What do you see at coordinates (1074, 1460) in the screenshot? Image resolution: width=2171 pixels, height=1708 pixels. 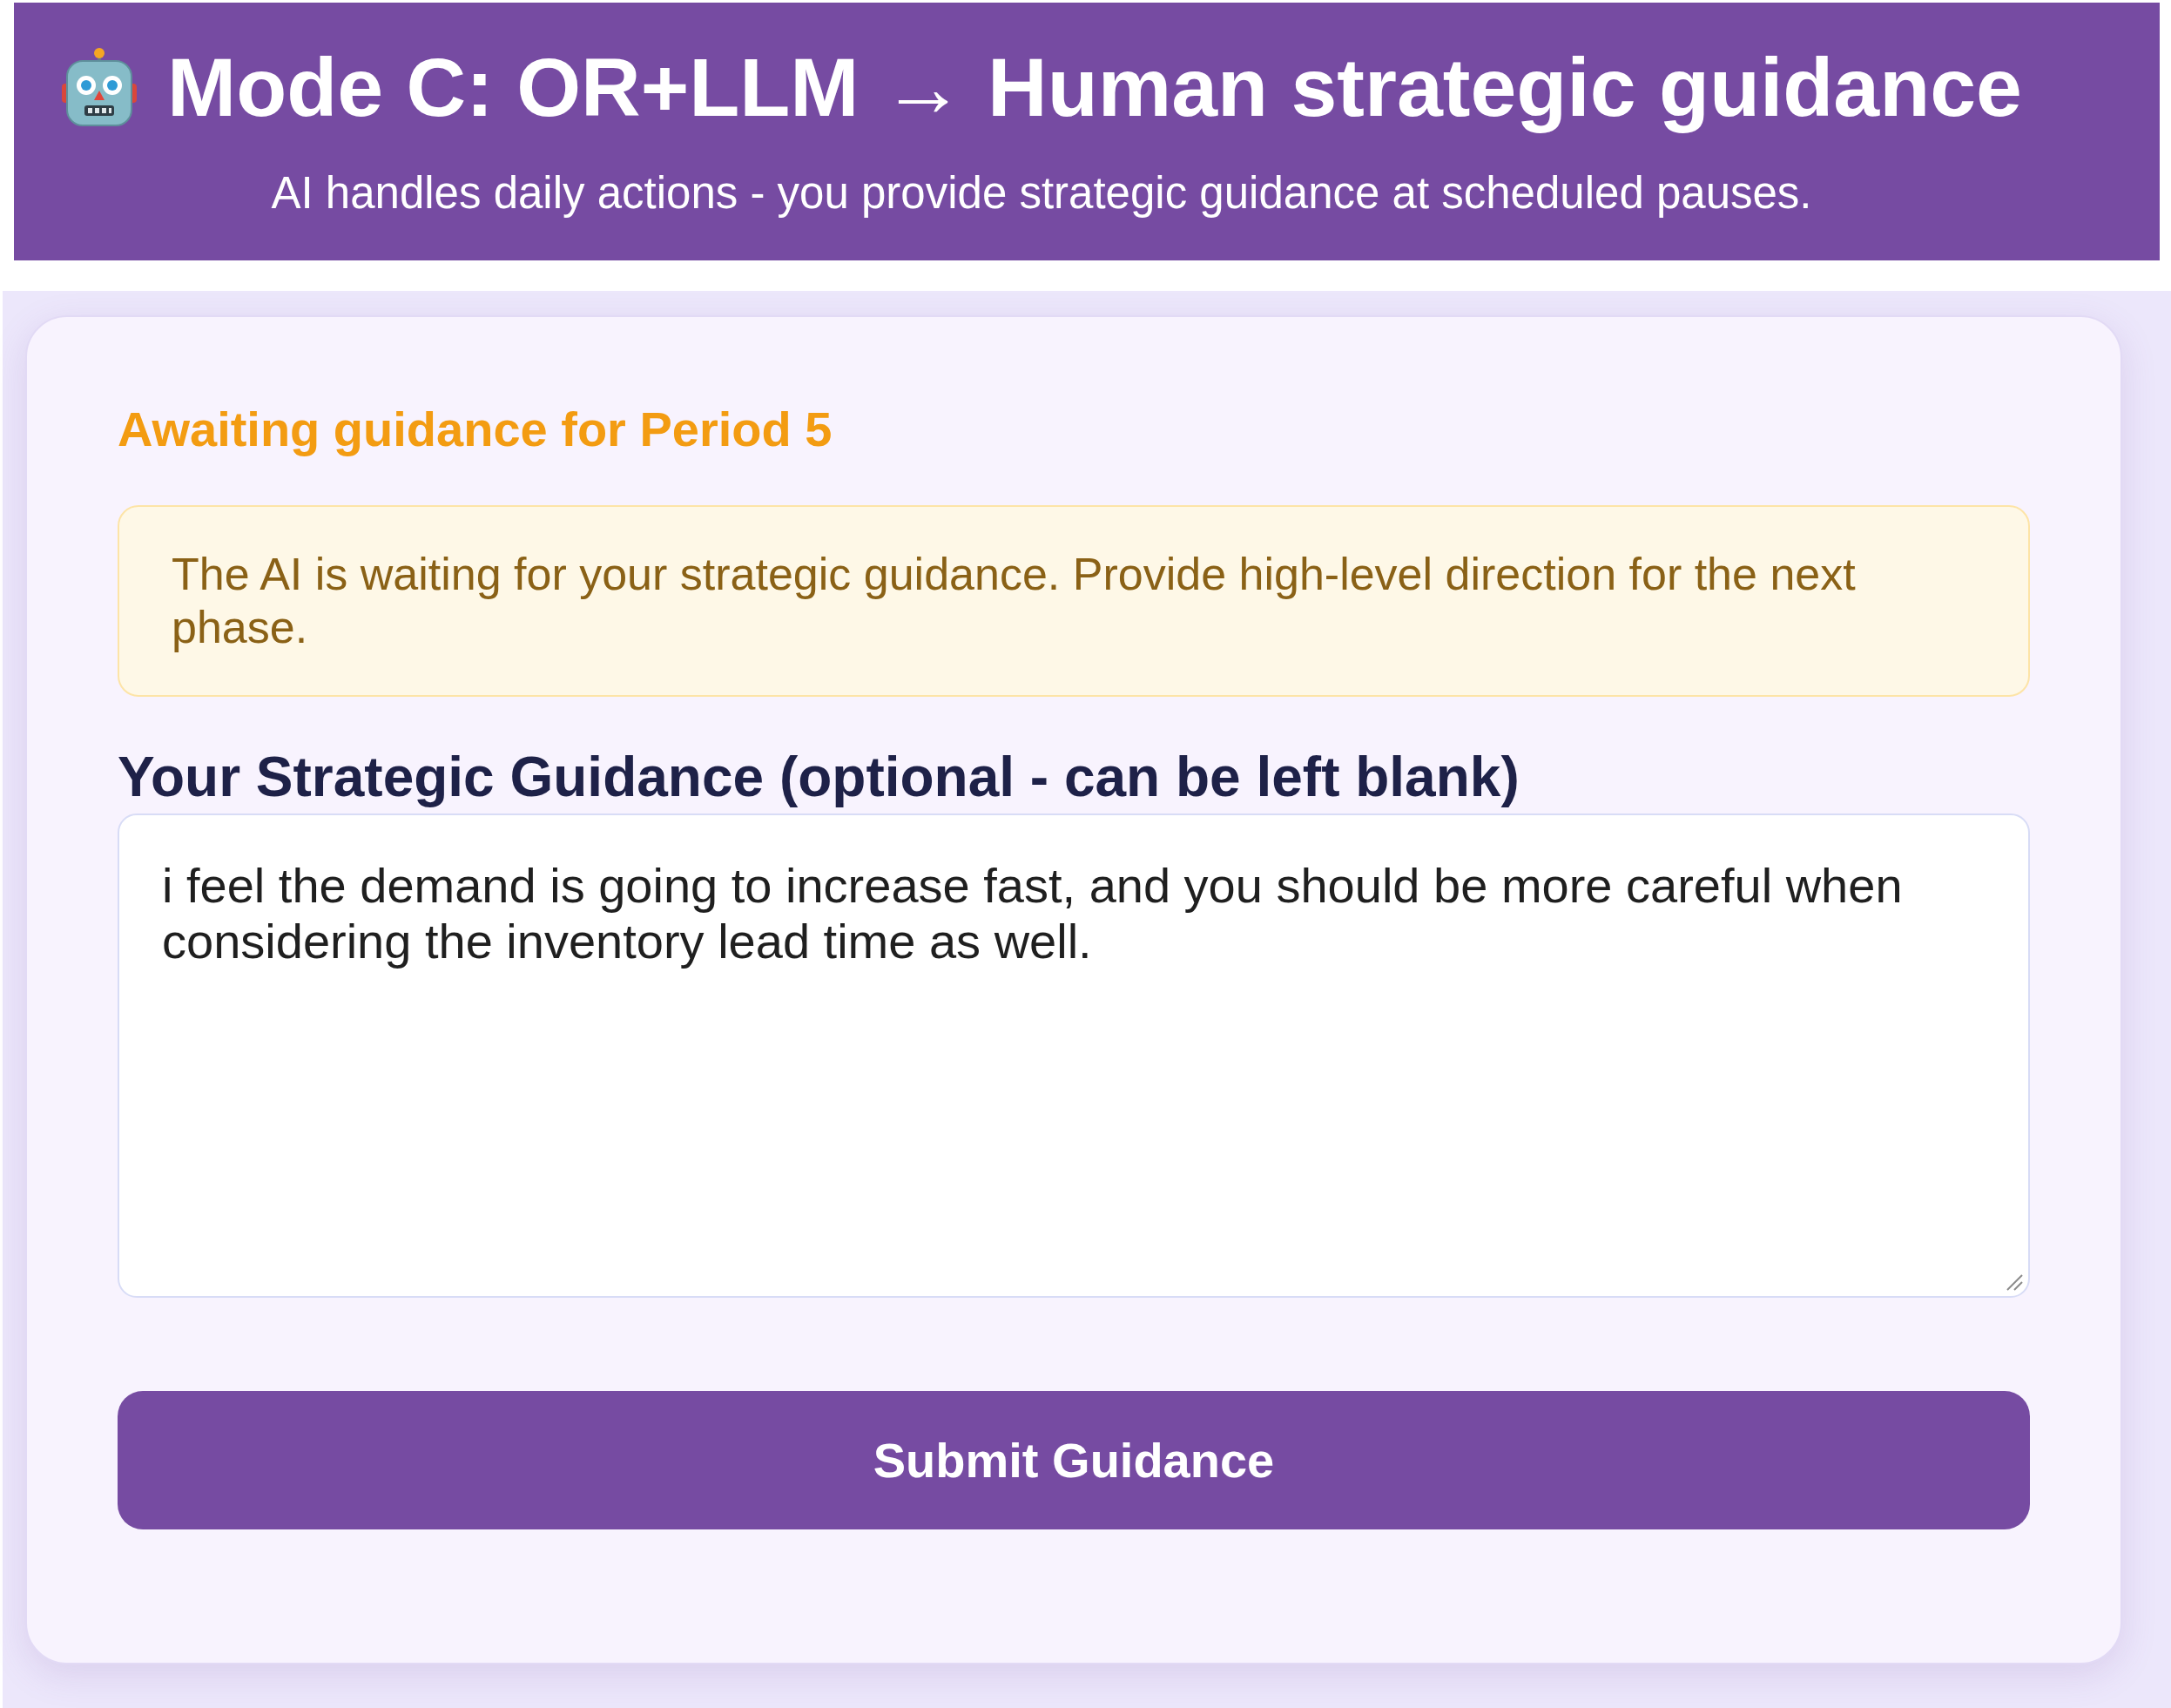 I see `submit-button: Submit Guidance` at bounding box center [1074, 1460].